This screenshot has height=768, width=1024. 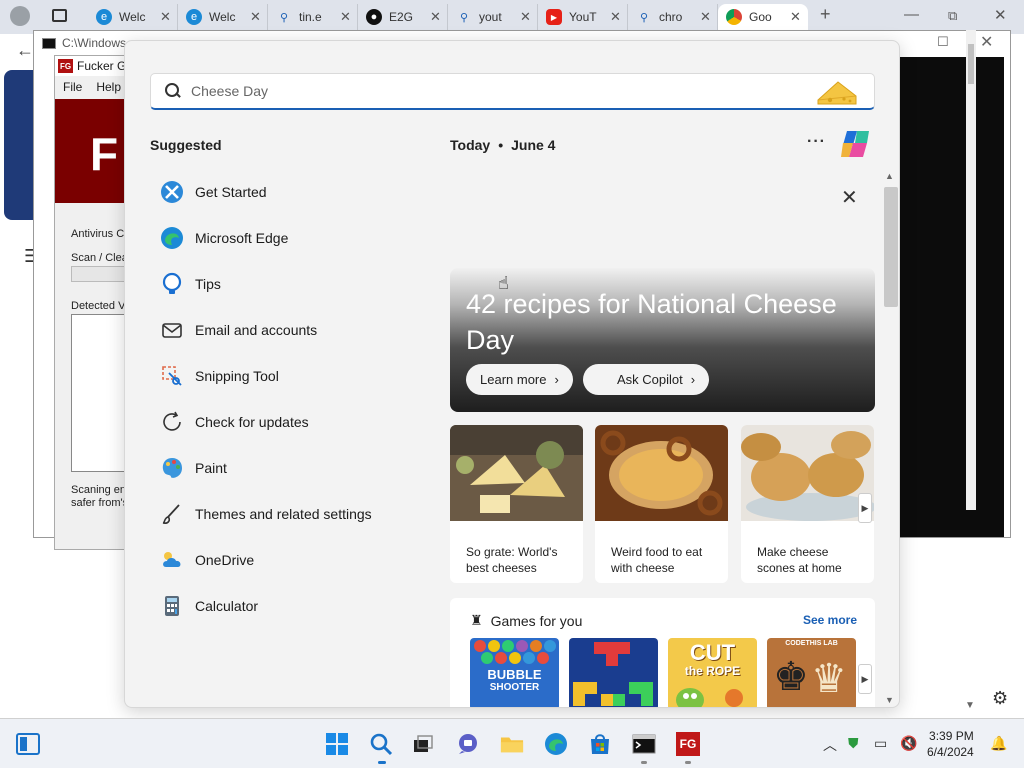 What do you see at coordinates (476, 620) in the screenshot?
I see `chess-piece-icon: ♜` at bounding box center [476, 620].